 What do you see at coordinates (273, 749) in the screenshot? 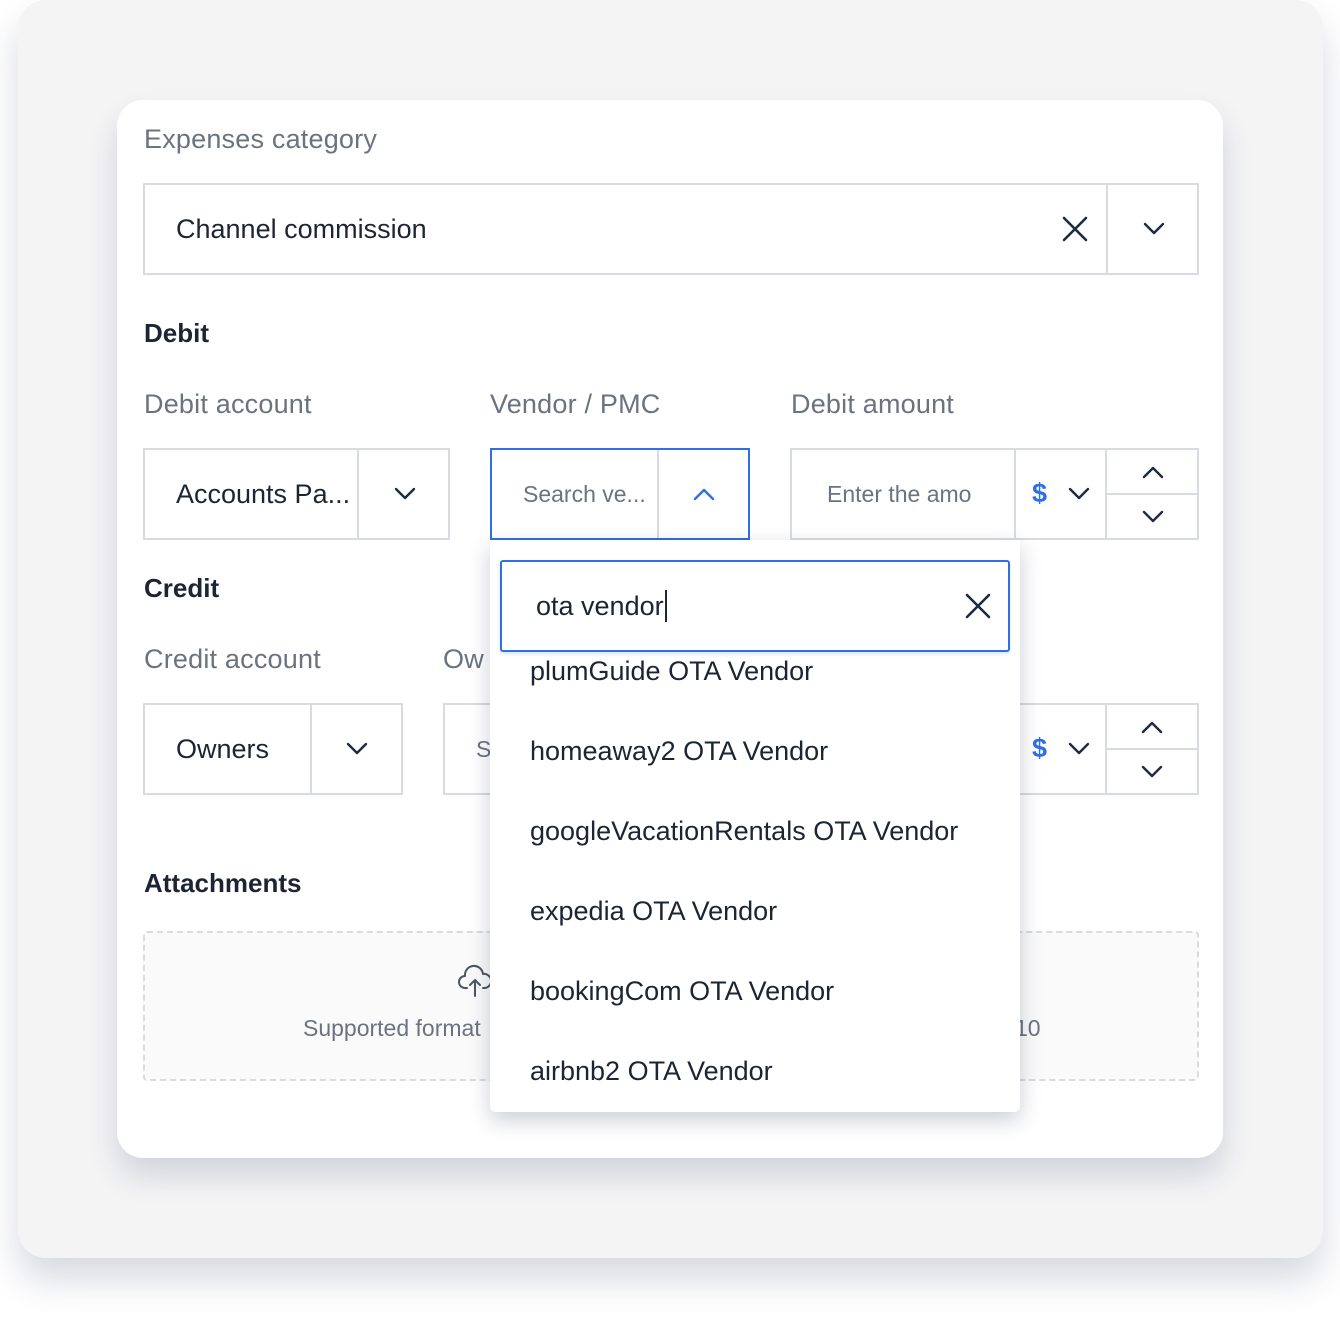
I see `credit-account-select: Owners` at bounding box center [273, 749].